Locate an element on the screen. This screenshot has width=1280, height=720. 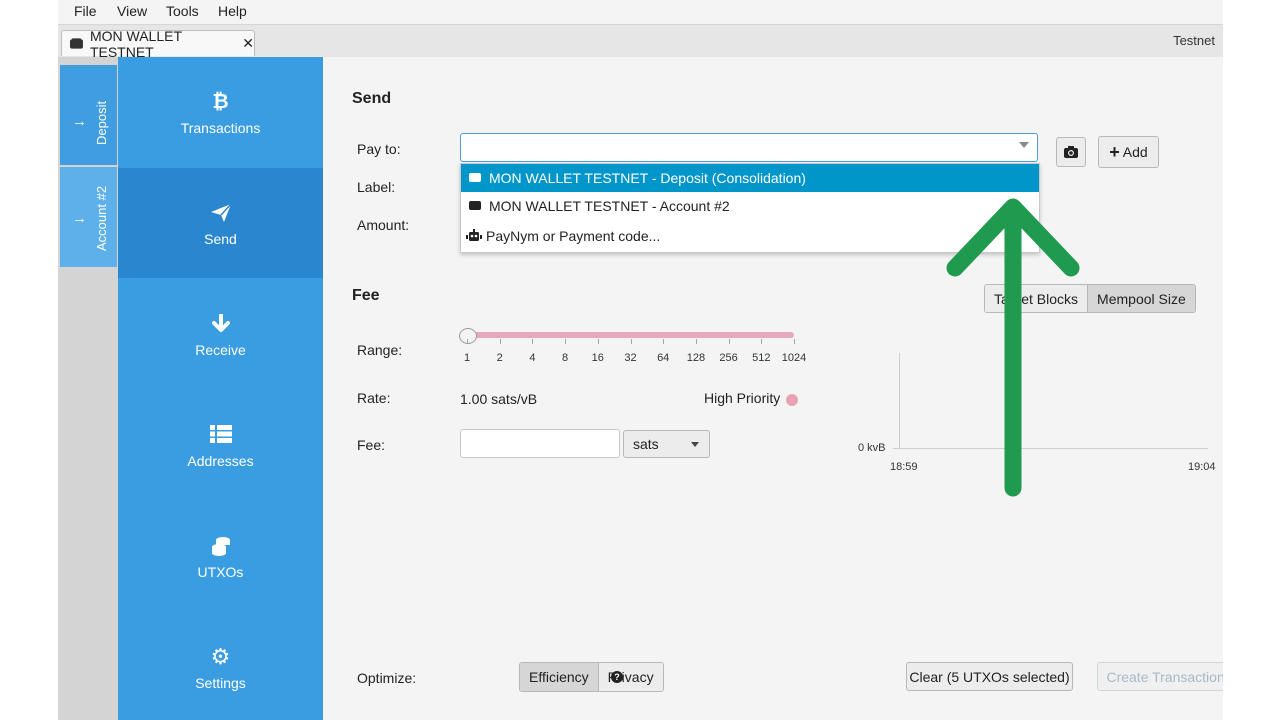
add-recipient-button: + Add is located at coordinates (1128, 152).